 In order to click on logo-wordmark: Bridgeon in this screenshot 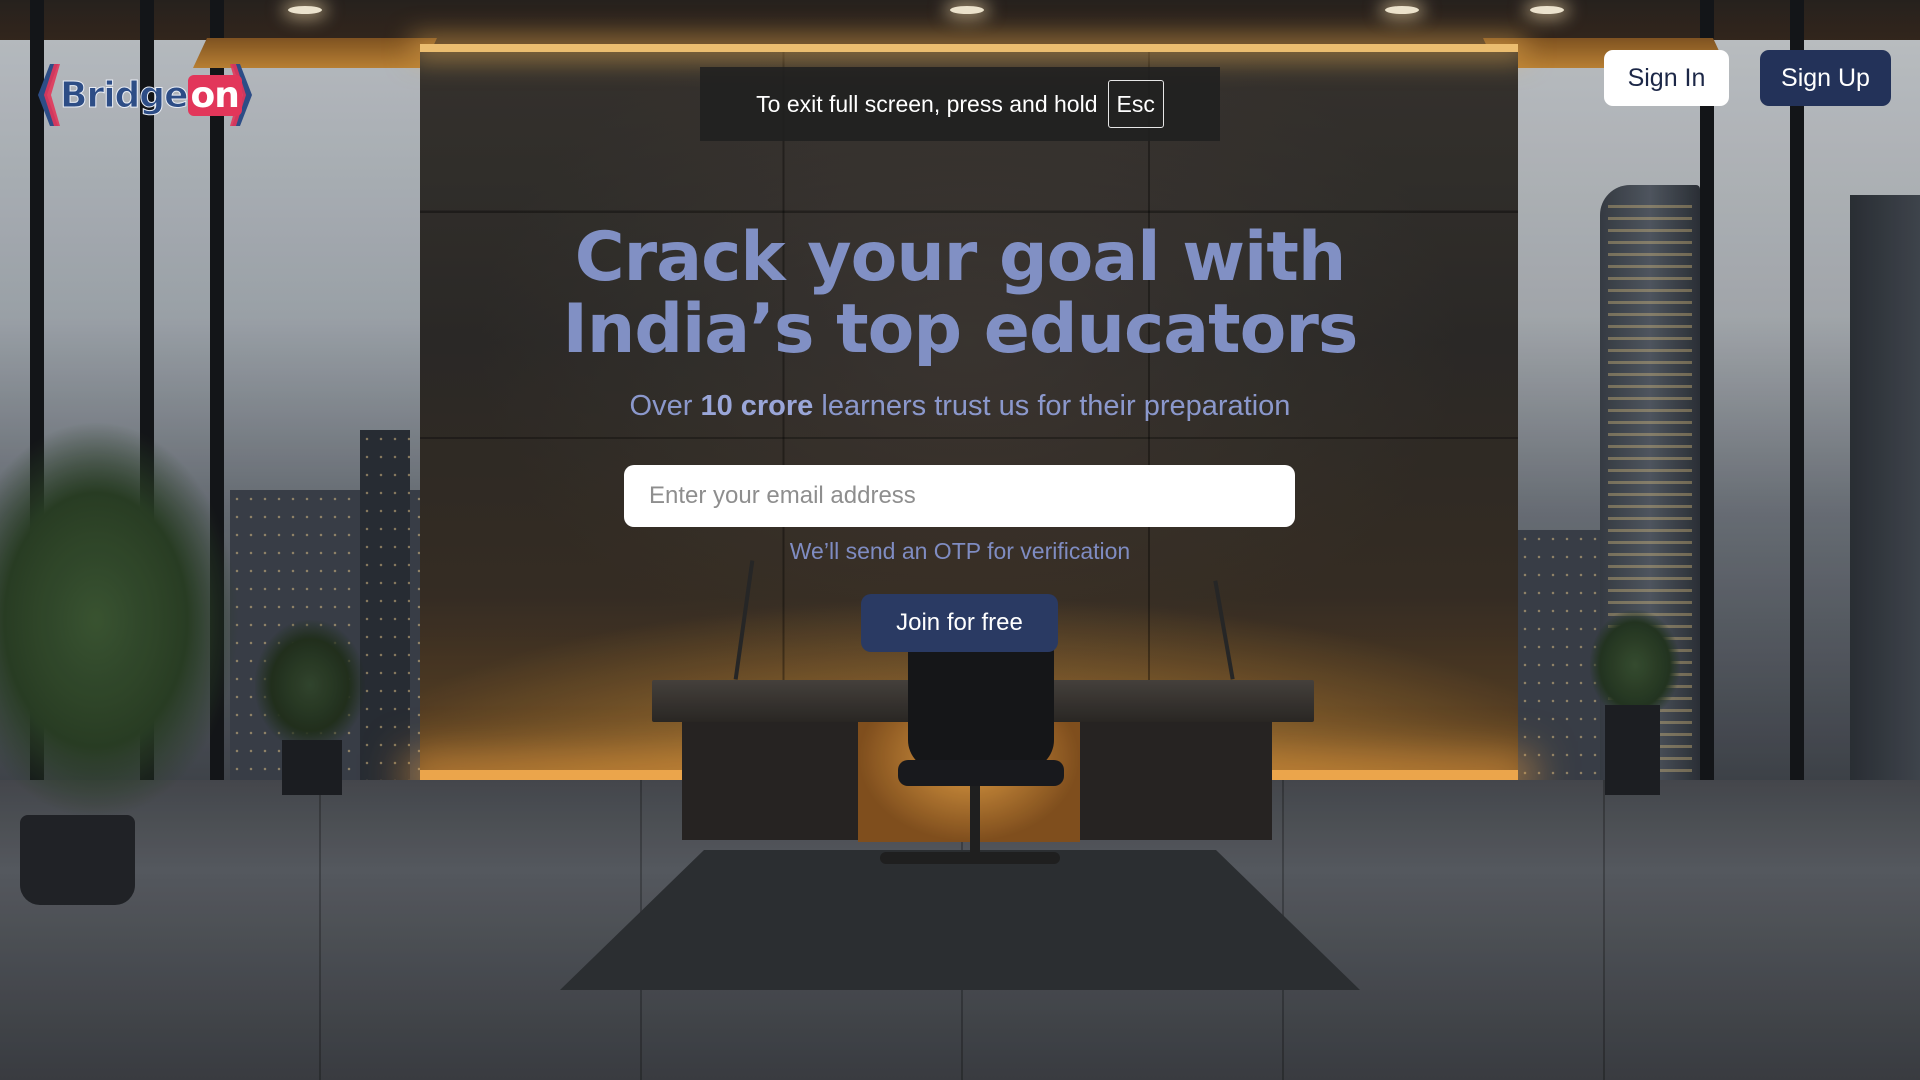, I will do `click(151, 95)`.